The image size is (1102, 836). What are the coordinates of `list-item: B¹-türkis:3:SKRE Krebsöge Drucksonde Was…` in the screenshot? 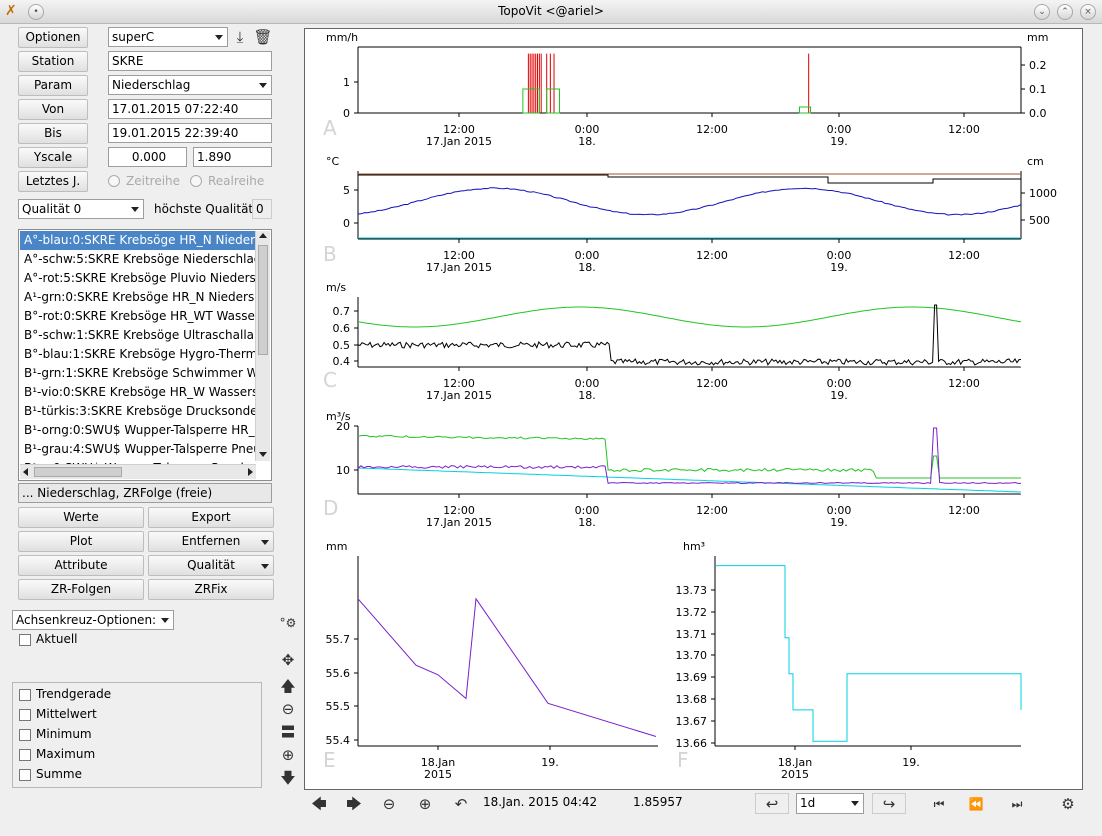 It's located at (138, 411).